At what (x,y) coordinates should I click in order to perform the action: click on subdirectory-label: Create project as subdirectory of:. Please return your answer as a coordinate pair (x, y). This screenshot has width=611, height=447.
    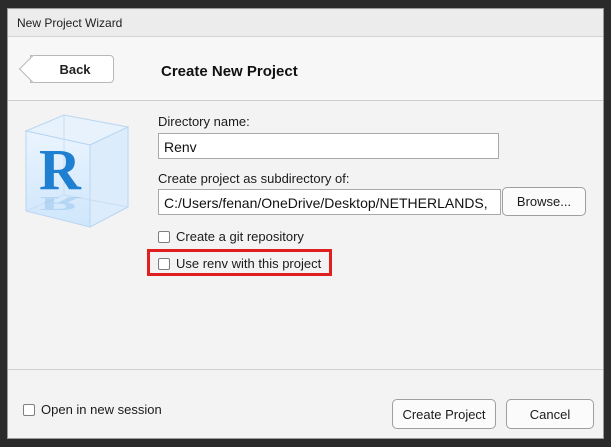
    Looking at the image, I should click on (254, 178).